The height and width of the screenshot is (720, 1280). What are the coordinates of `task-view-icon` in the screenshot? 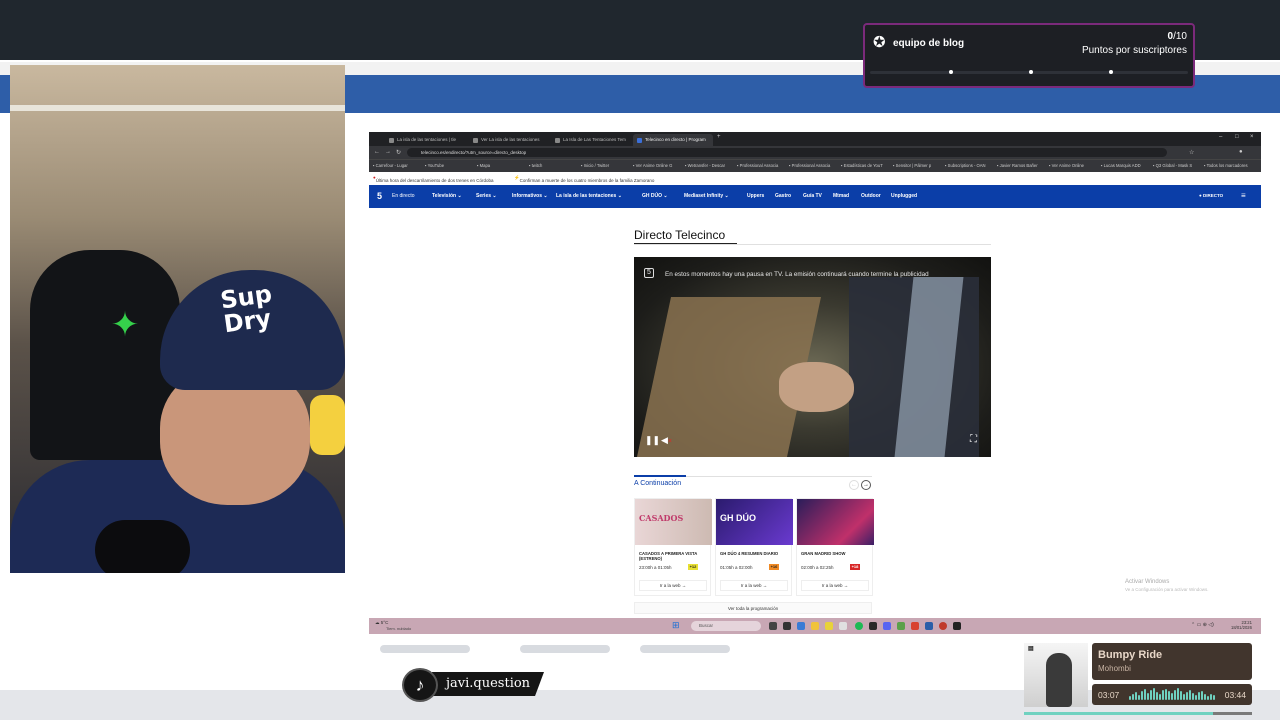 It's located at (773, 626).